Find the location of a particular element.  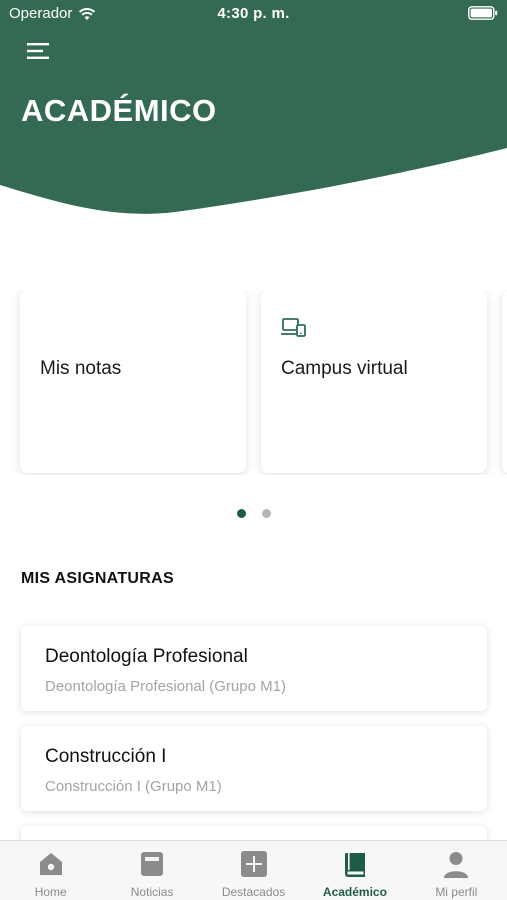

subject-title: Deontología Profesional is located at coordinates (146, 656).